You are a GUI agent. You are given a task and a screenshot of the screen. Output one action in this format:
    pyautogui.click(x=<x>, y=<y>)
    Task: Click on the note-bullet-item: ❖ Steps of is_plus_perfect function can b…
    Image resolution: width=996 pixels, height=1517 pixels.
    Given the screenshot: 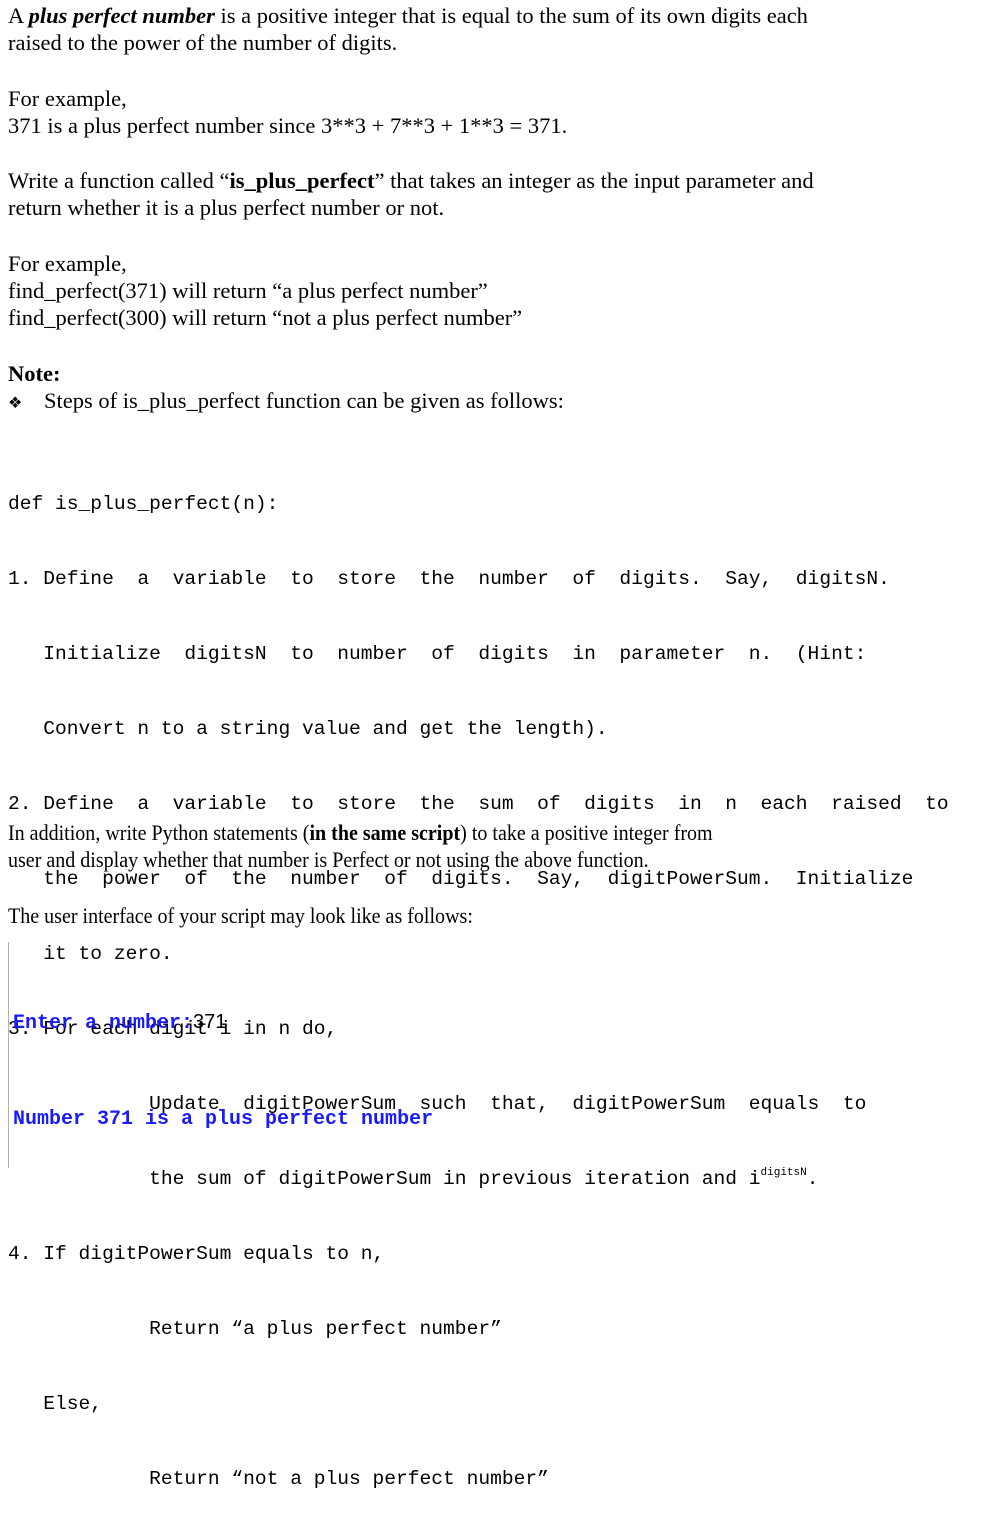 What is the action you would take?
    pyautogui.click(x=286, y=402)
    